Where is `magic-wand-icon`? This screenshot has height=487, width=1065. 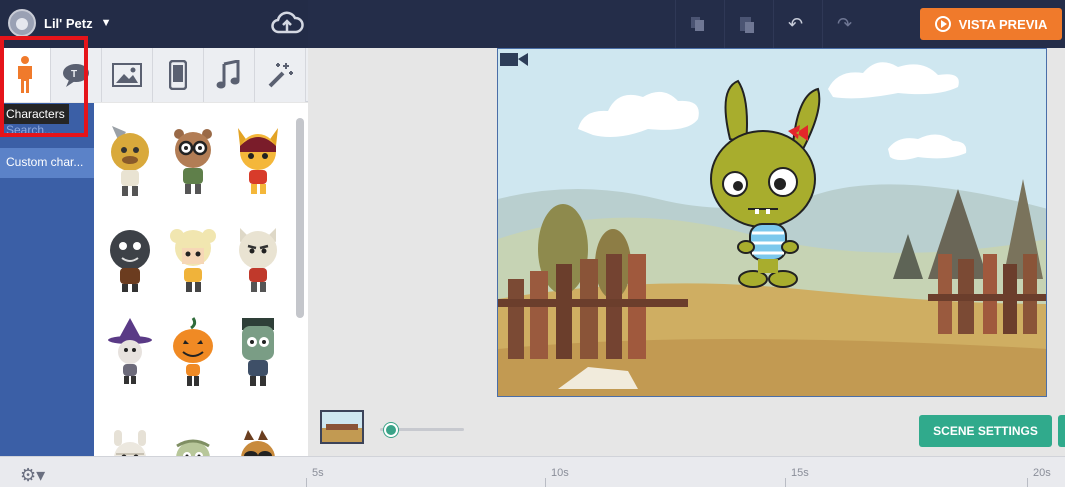 magic-wand-icon is located at coordinates (280, 75).